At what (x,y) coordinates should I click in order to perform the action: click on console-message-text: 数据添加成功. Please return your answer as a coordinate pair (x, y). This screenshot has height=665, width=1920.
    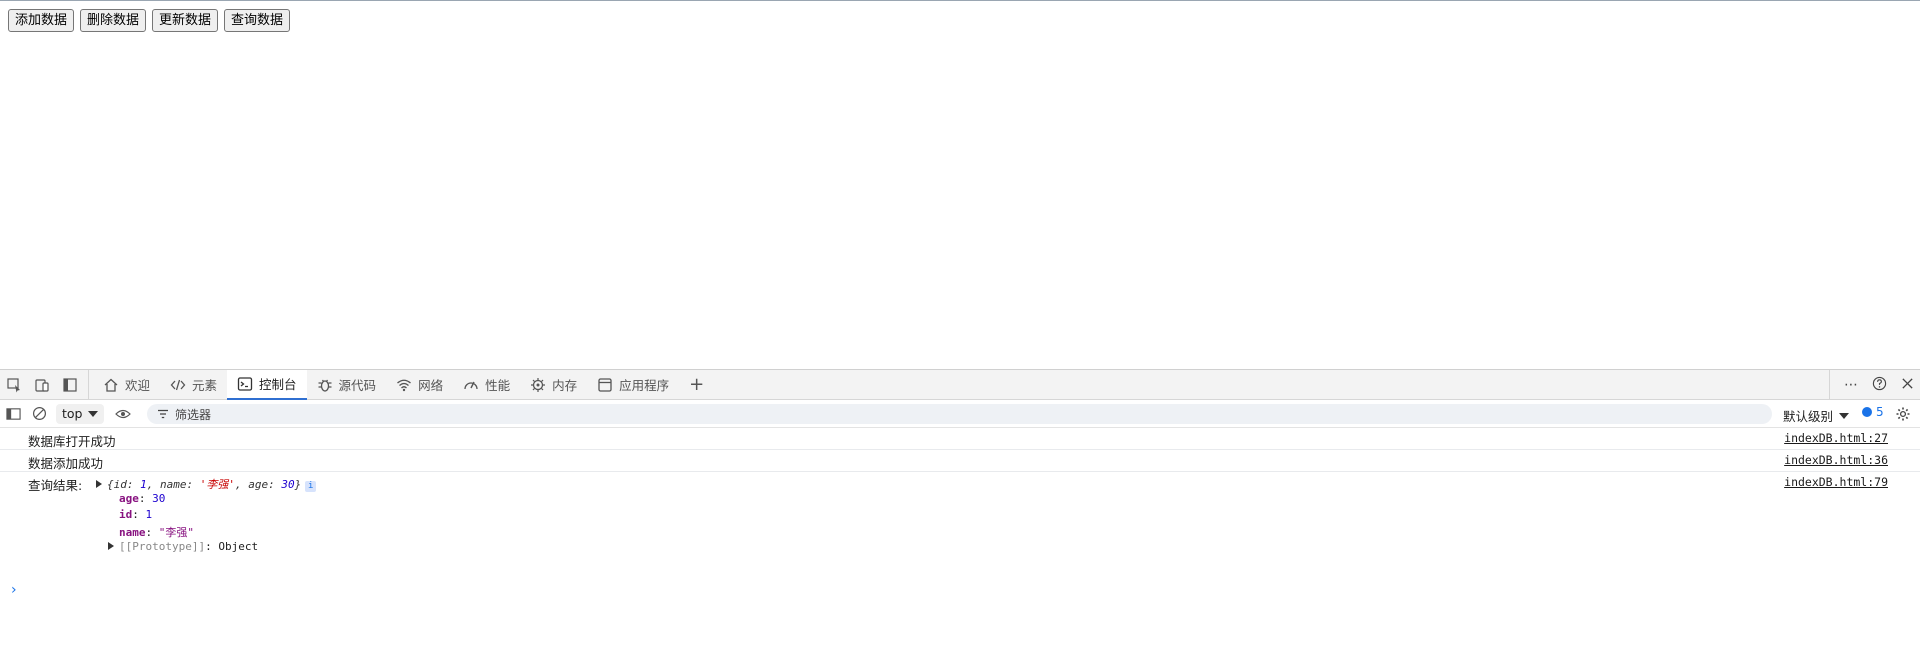
    Looking at the image, I should click on (66, 463).